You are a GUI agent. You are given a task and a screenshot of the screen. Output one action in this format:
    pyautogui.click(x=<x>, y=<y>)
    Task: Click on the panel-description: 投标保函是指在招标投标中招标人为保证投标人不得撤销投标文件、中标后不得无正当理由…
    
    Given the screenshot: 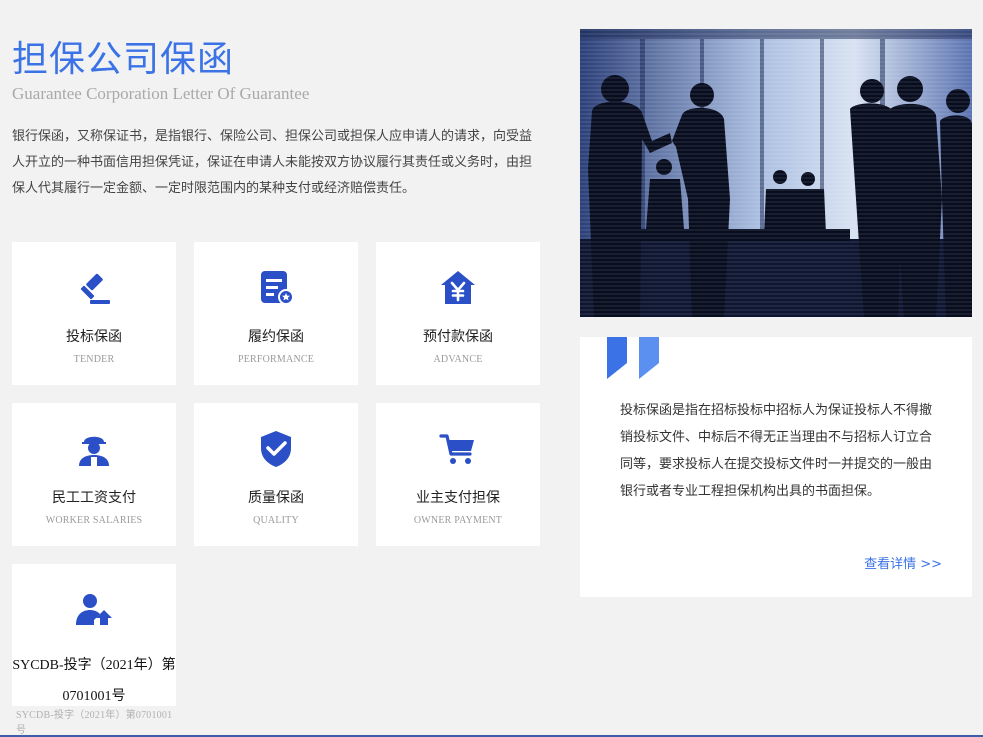 What is the action you would take?
    pyautogui.click(x=776, y=451)
    